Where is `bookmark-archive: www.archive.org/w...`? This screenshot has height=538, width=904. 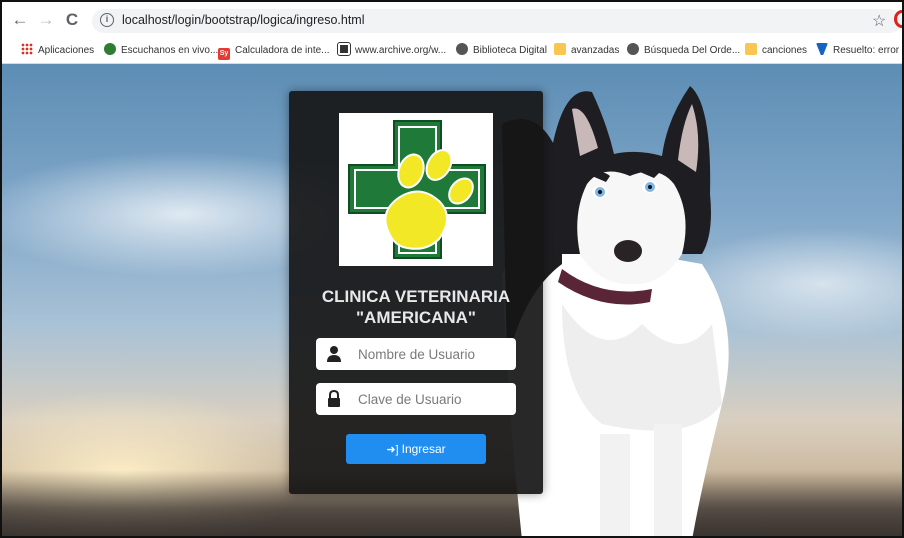 bookmark-archive: www.archive.org/w... is located at coordinates (392, 50).